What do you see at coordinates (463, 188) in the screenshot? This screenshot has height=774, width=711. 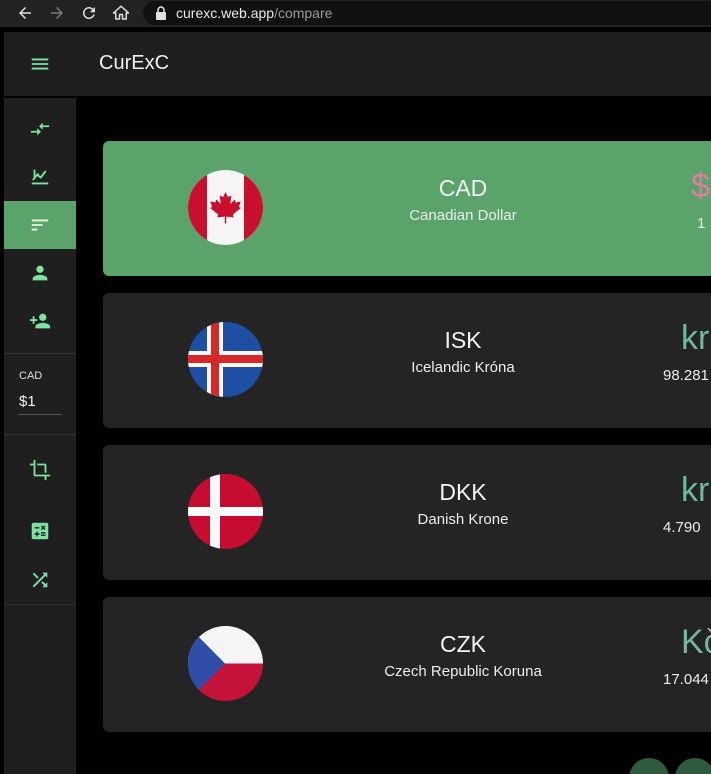 I see `currency-code: CAD` at bounding box center [463, 188].